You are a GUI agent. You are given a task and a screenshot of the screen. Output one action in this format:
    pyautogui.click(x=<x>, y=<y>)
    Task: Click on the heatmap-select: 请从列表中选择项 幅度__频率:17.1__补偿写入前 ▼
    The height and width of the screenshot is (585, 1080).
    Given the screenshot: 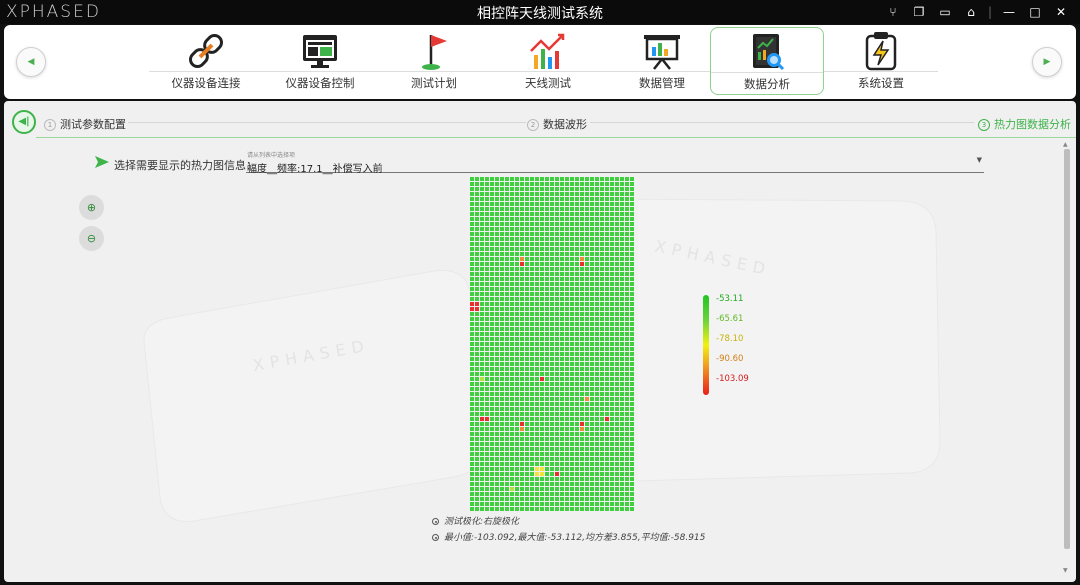 What is the action you would take?
    pyautogui.click(x=615, y=163)
    